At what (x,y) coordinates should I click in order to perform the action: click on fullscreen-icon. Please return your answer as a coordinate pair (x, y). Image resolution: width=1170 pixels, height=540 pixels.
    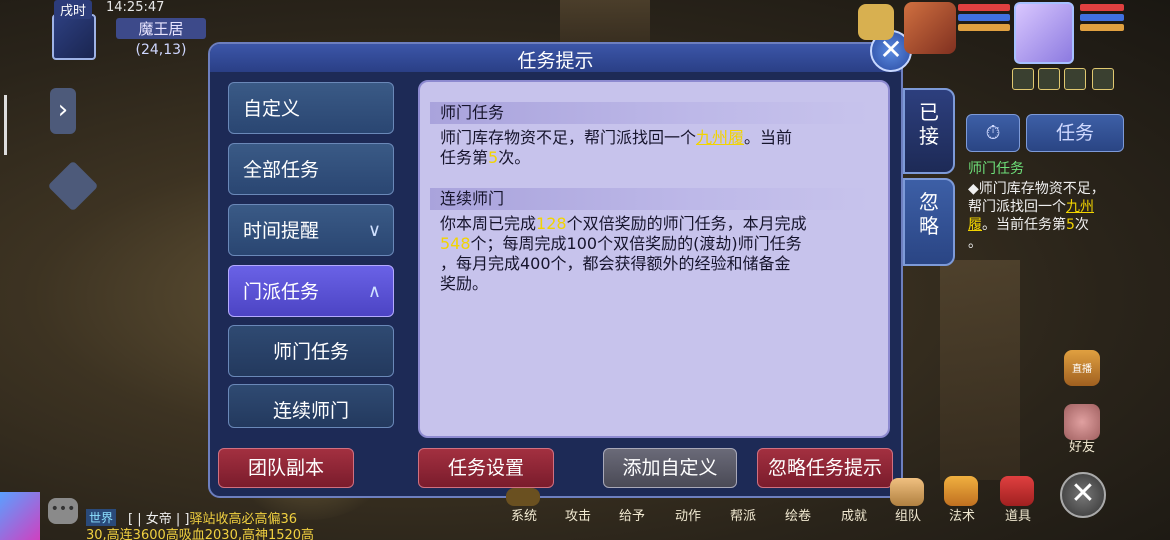
    Looking at the image, I should click on (73, 186).